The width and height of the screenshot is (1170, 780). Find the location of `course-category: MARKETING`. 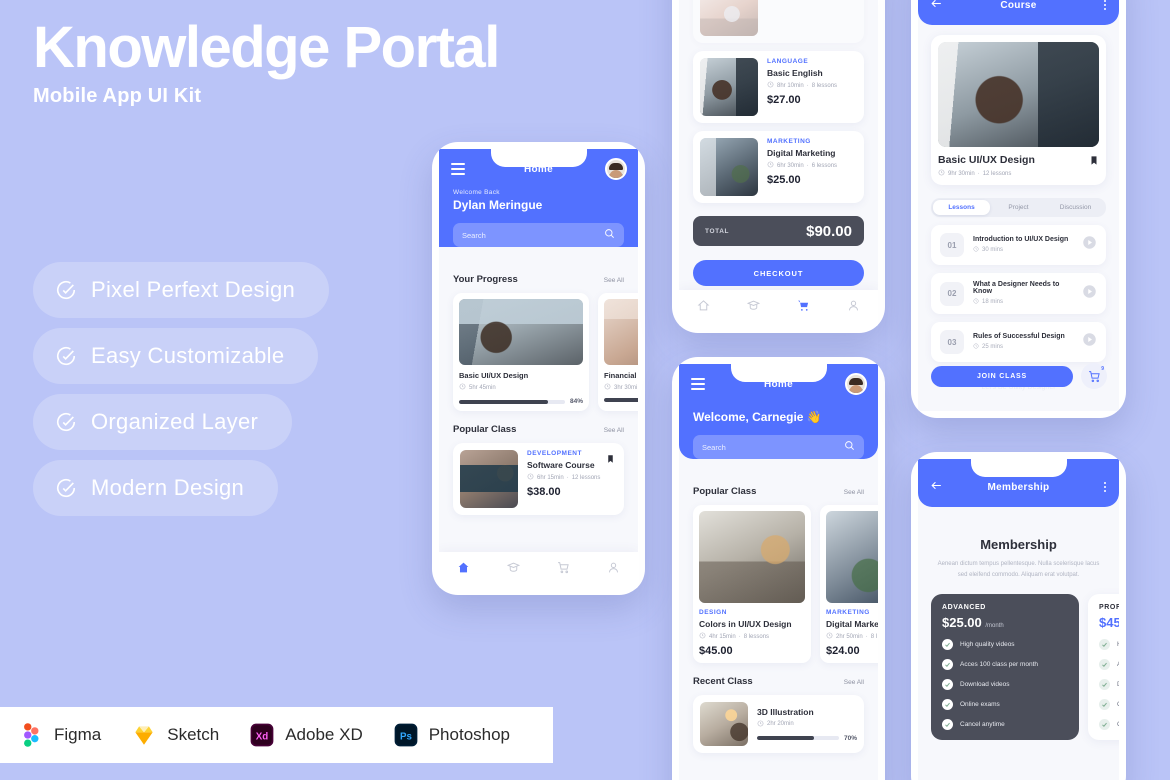

course-category: MARKETING is located at coordinates (789, 141).